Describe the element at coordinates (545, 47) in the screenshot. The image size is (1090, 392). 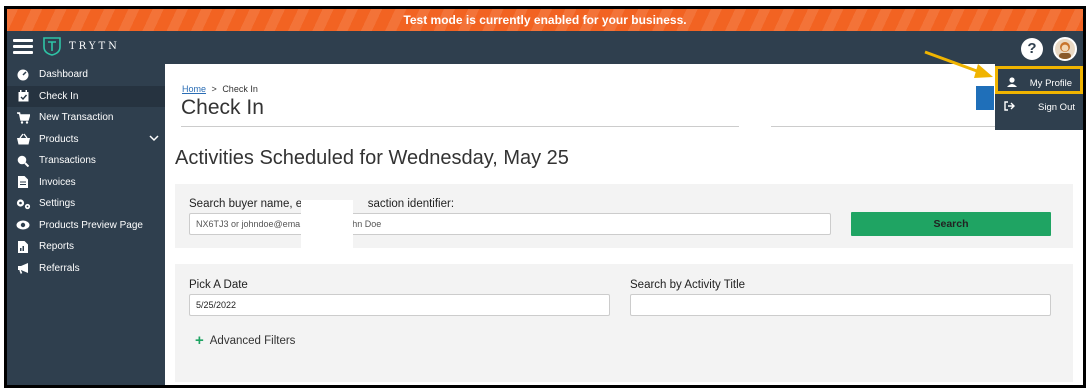
I see `top-nav-bar: TRYTN ?` at that location.